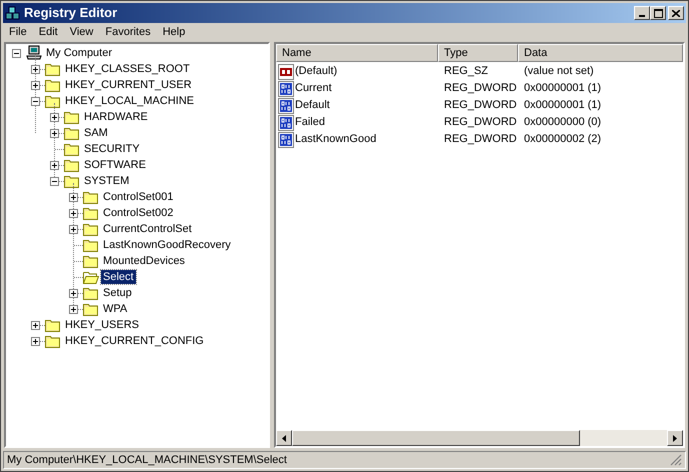 The width and height of the screenshot is (689, 472). What do you see at coordinates (642, 13) in the screenshot?
I see `minimize-button` at bounding box center [642, 13].